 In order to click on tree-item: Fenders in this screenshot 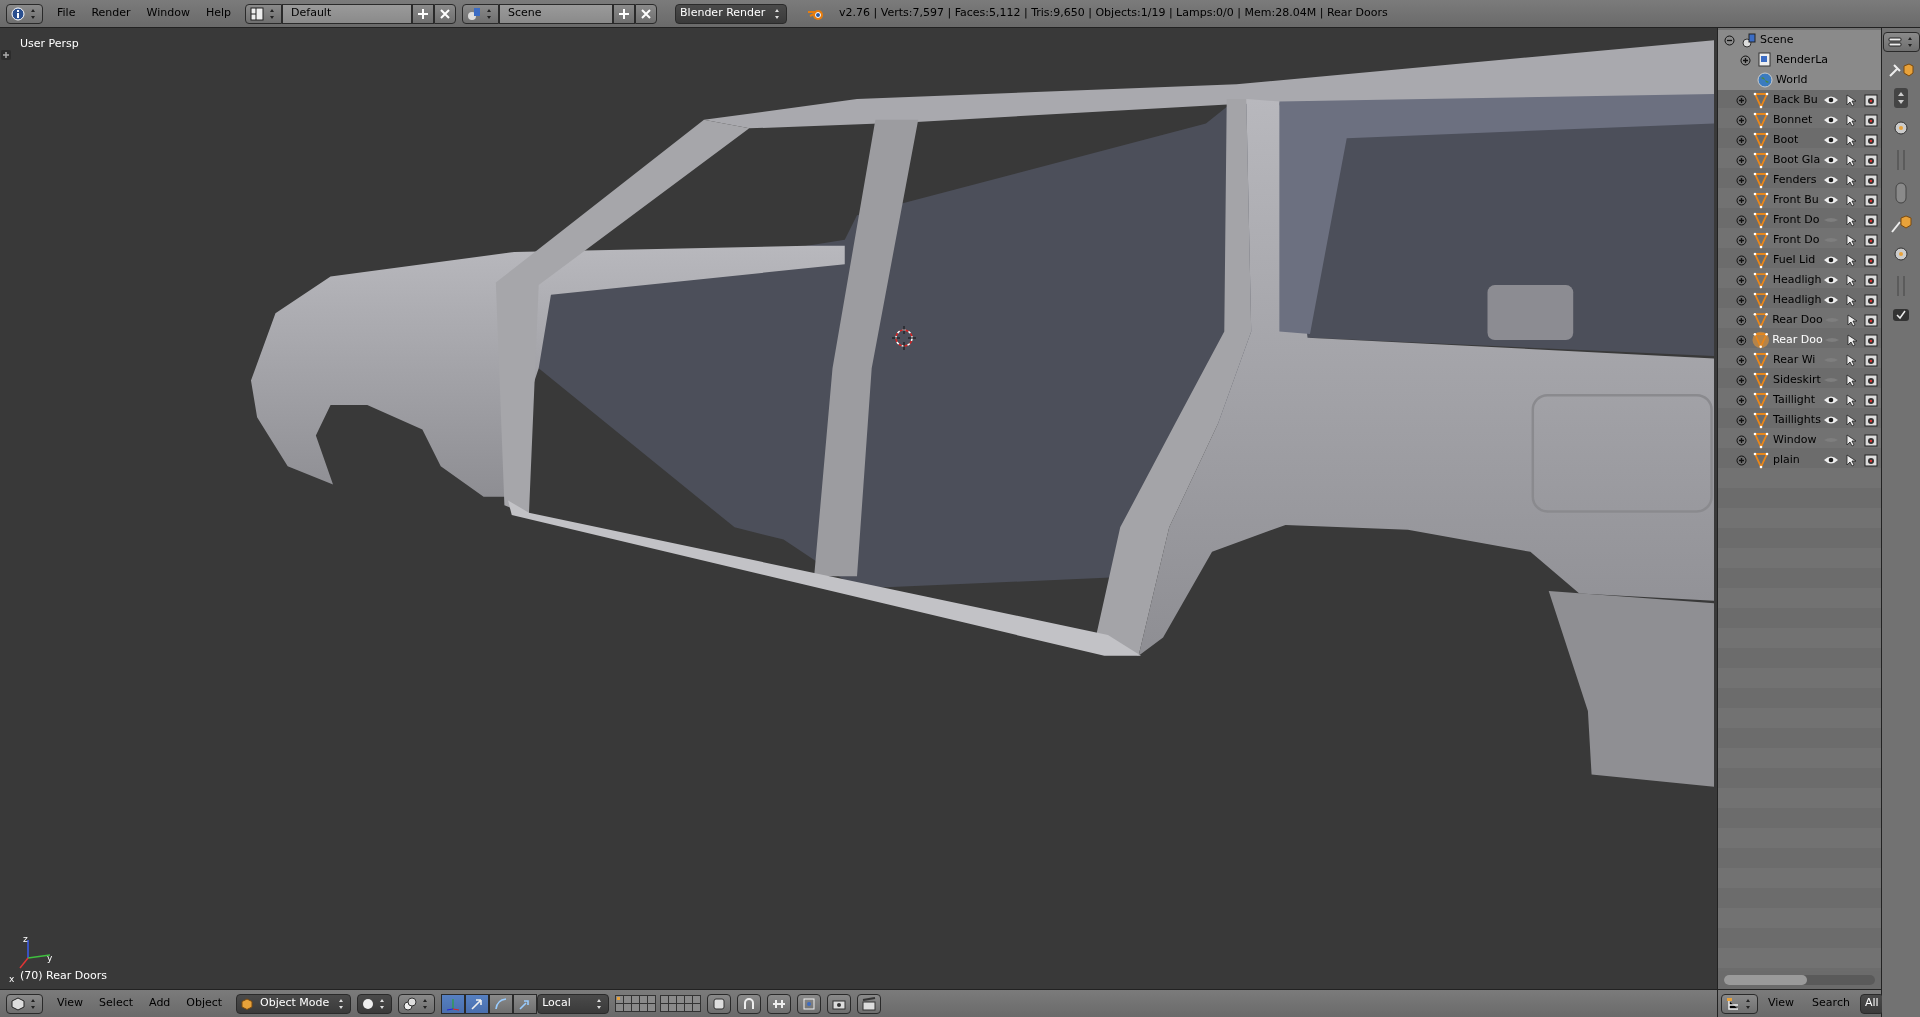, I will do `click(1795, 180)`.